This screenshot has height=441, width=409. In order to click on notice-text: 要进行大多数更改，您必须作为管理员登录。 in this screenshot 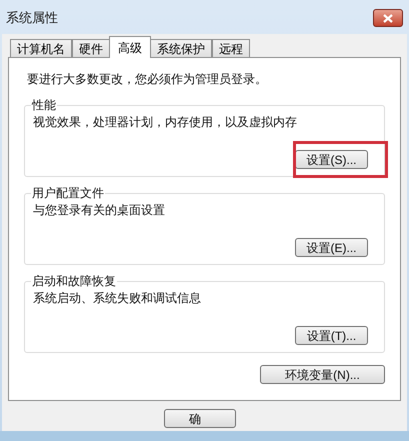, I will do `click(147, 79)`.